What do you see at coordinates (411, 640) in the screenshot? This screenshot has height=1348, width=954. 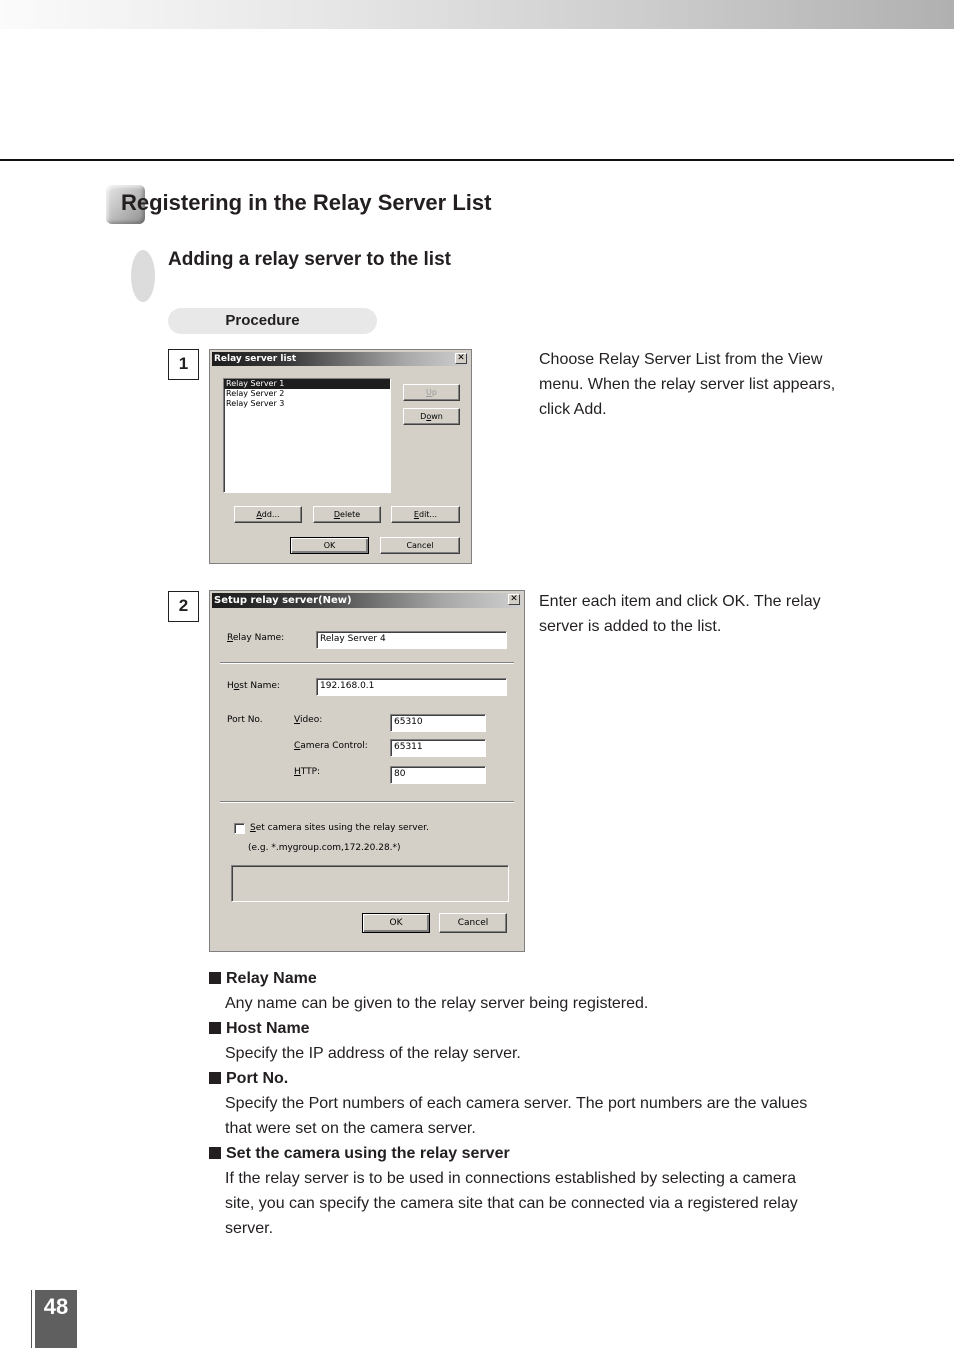 I see `relay-name-input: Relay Server 4` at bounding box center [411, 640].